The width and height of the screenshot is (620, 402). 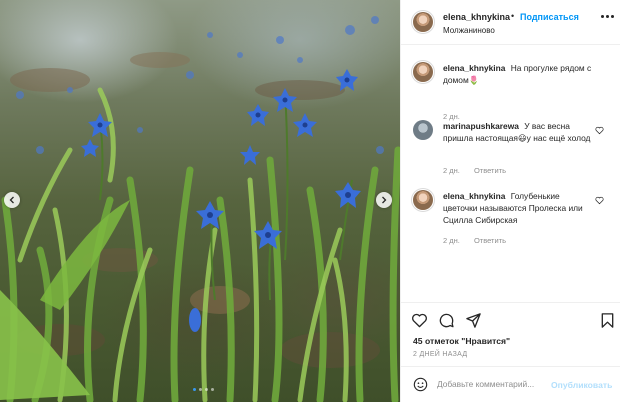 I want to click on likes-suffix: "Нравится", so click(x=486, y=341).